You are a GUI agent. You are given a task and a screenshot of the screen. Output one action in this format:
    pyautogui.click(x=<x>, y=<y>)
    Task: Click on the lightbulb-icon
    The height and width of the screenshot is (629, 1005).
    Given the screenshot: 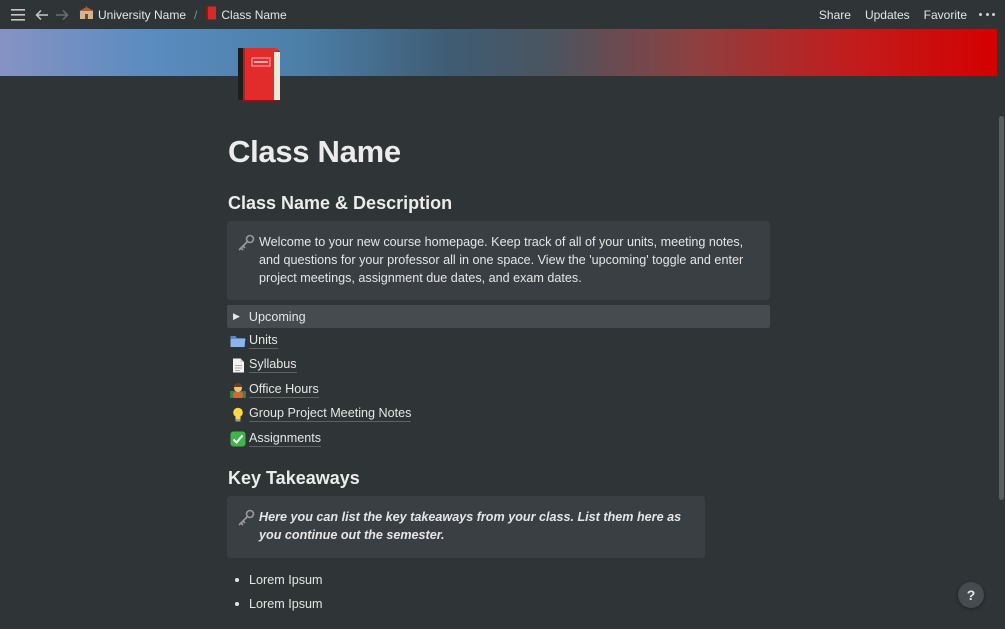 What is the action you would take?
    pyautogui.click(x=238, y=414)
    